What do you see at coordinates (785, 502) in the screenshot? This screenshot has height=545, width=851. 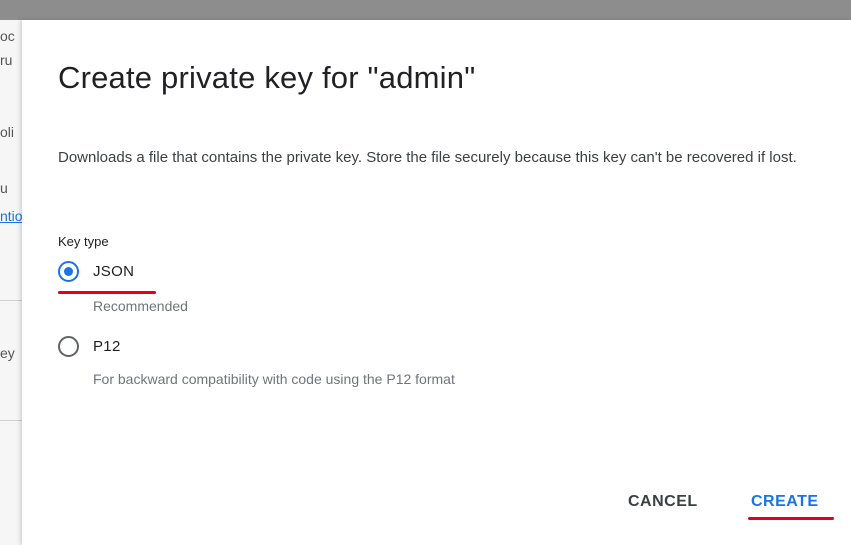 I see `create-button: CREATE` at bounding box center [785, 502].